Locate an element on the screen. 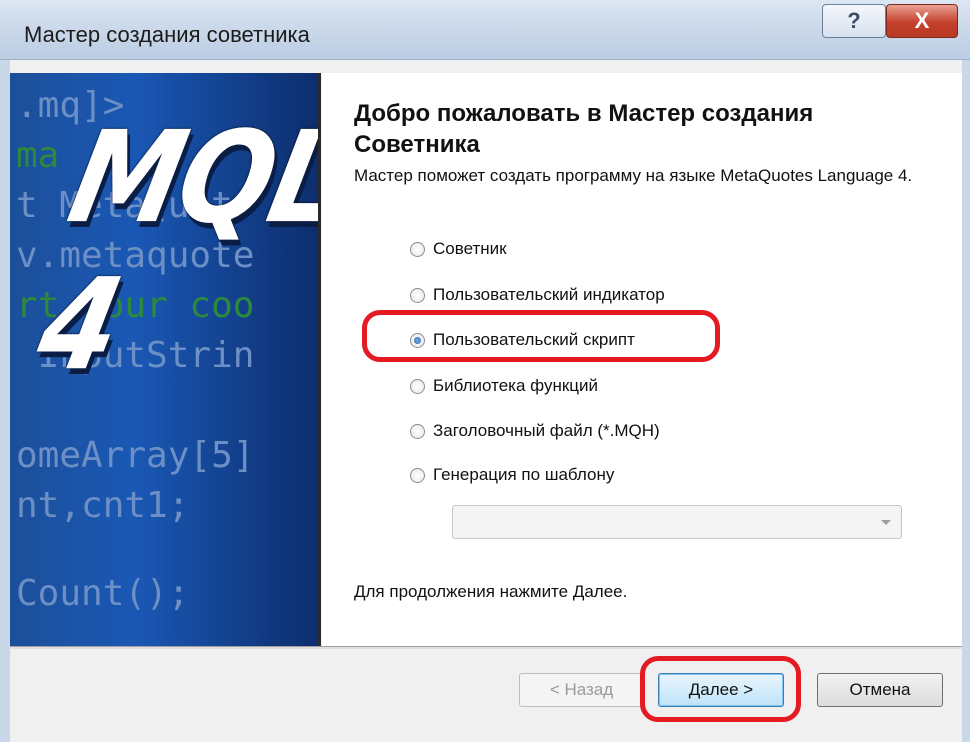 The width and height of the screenshot is (970, 742). banner-code-line: Count(); is located at coordinates (103, 593).